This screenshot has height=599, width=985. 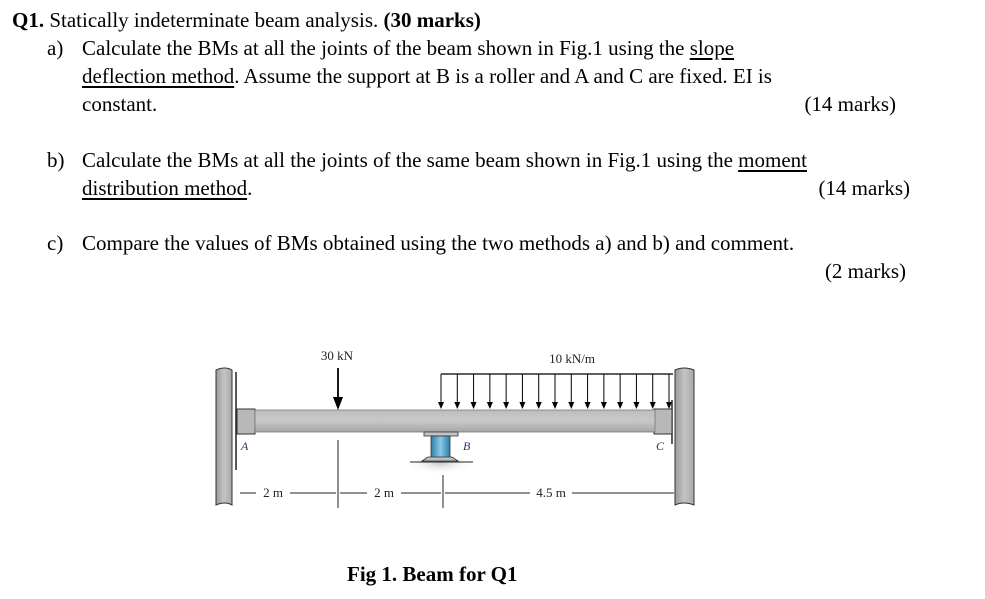 I want to click on dim-ab1: 2 m, so click(x=273, y=492).